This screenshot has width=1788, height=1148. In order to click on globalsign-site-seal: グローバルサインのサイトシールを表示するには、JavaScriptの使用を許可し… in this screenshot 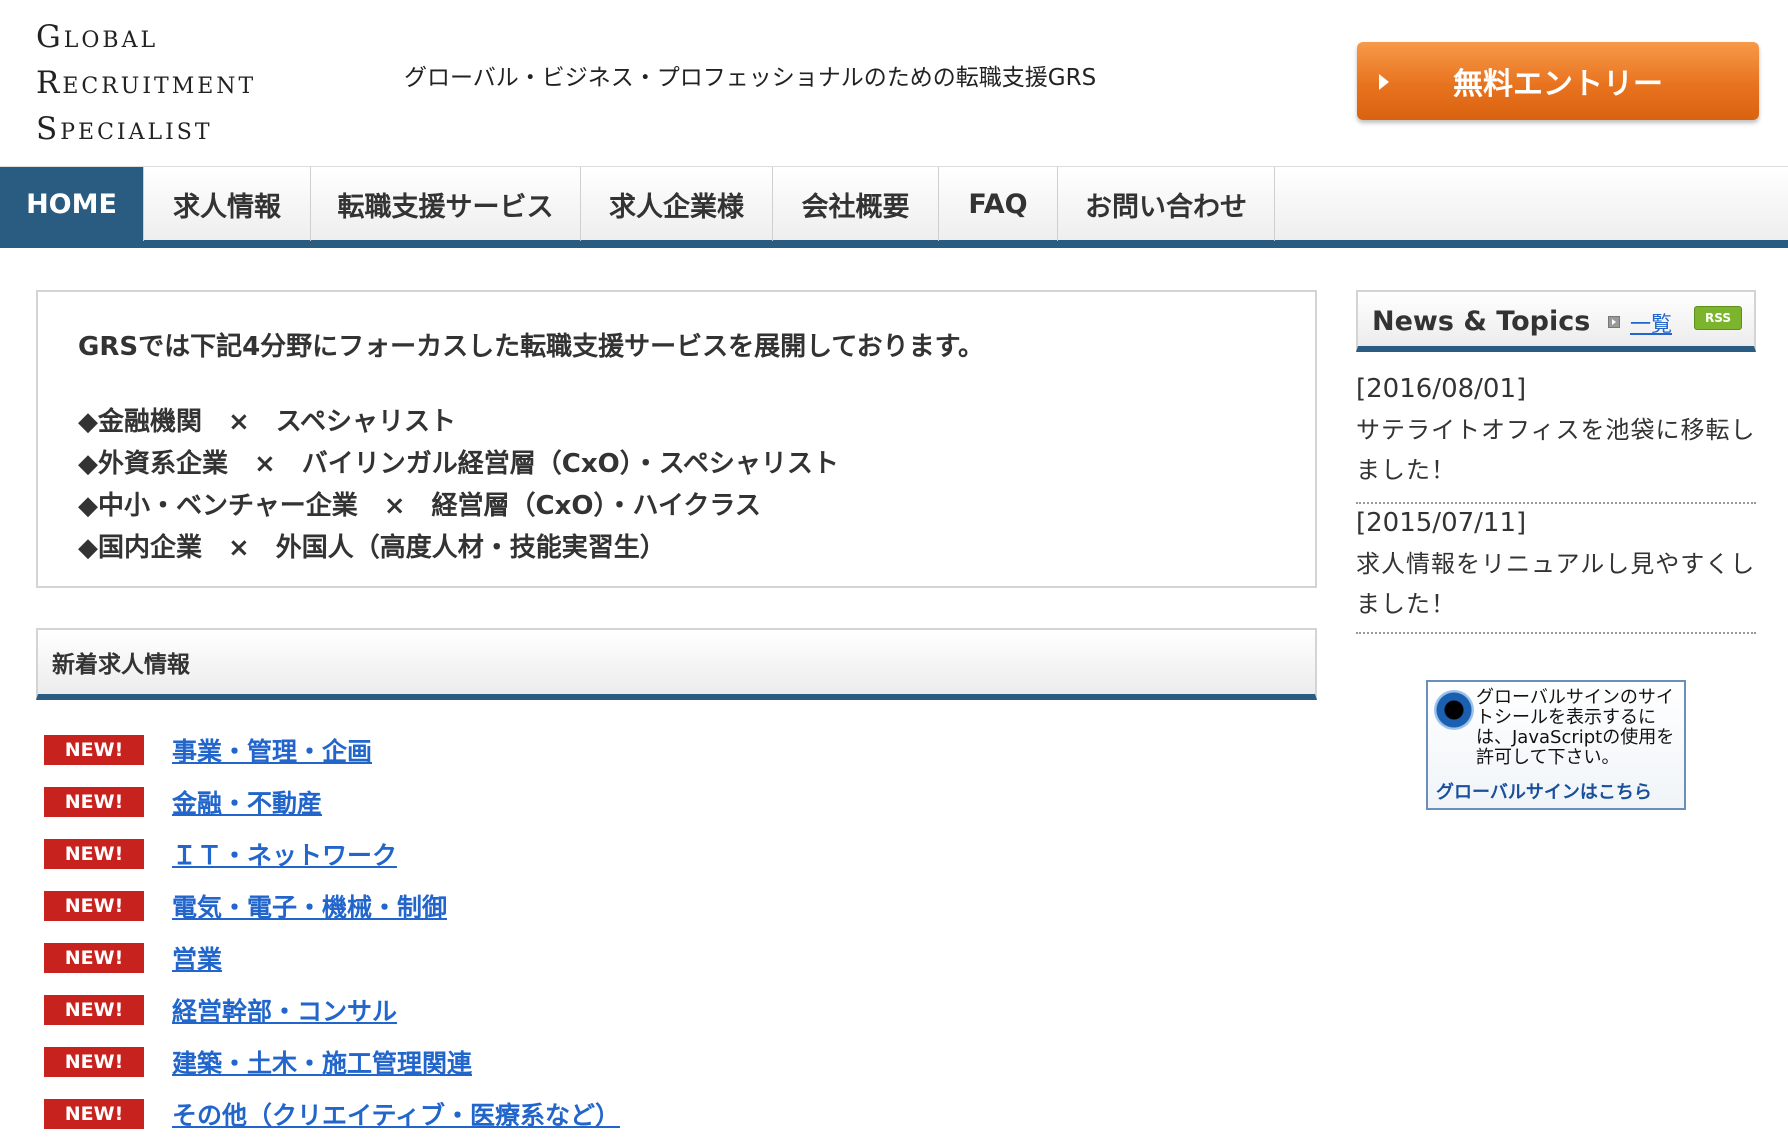, I will do `click(1556, 745)`.